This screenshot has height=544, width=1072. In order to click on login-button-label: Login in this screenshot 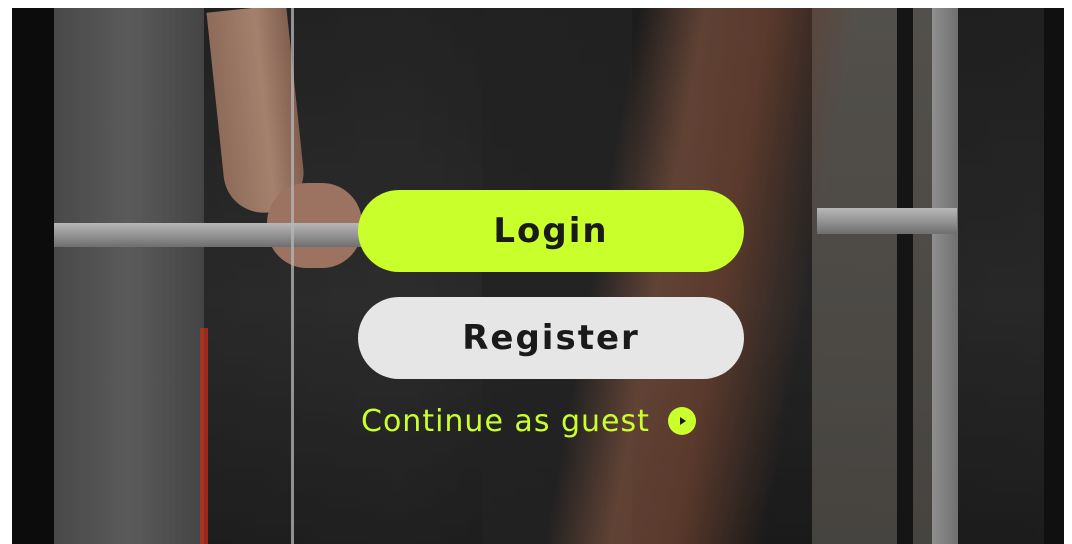, I will do `click(551, 231)`.